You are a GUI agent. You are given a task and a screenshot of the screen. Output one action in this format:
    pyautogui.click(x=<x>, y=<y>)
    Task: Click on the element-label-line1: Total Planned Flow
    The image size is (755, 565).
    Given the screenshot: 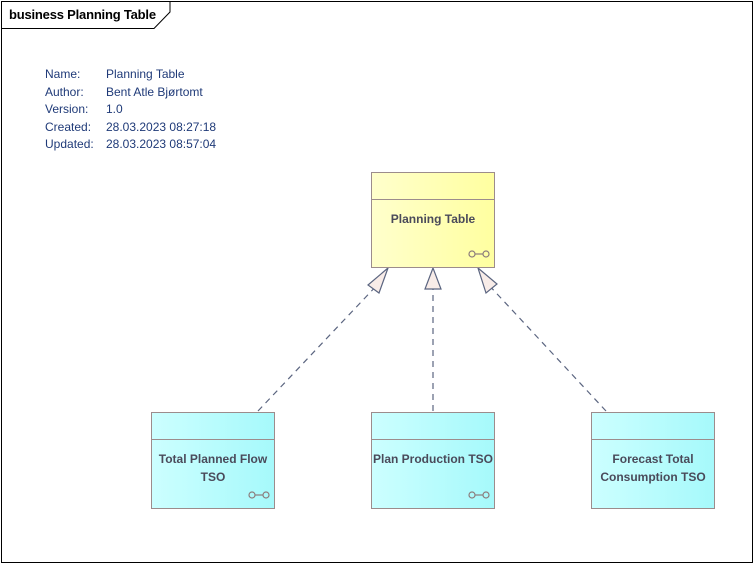 What is the action you would take?
    pyautogui.click(x=213, y=459)
    